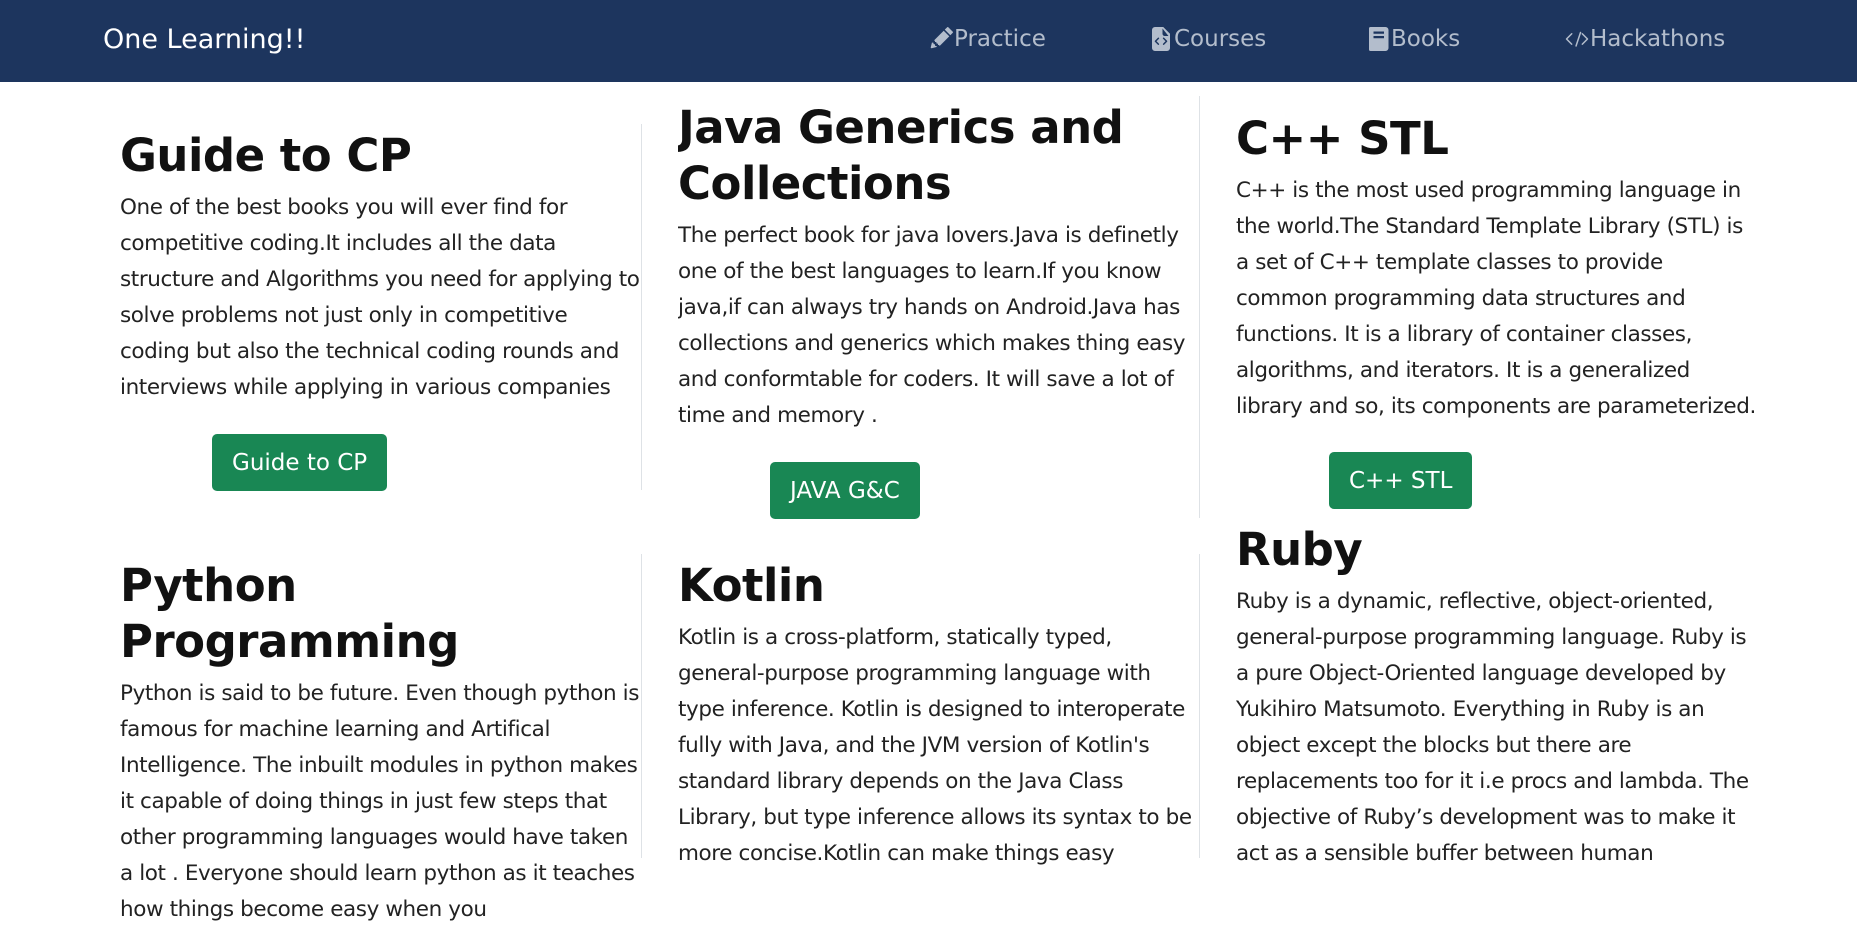 This screenshot has width=1857, height=928. Describe the element at coordinates (1220, 39) in the screenshot. I see `nav-link-label: Courses` at that location.